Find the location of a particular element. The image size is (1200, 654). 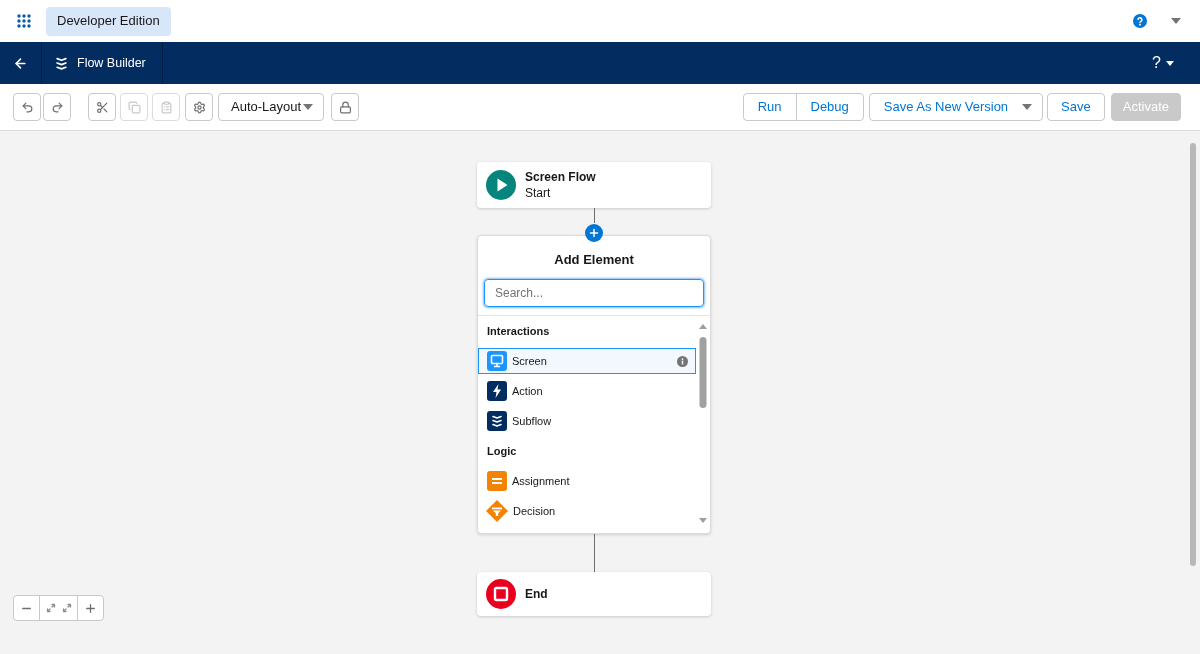

scissors-icon is located at coordinates (102, 107).